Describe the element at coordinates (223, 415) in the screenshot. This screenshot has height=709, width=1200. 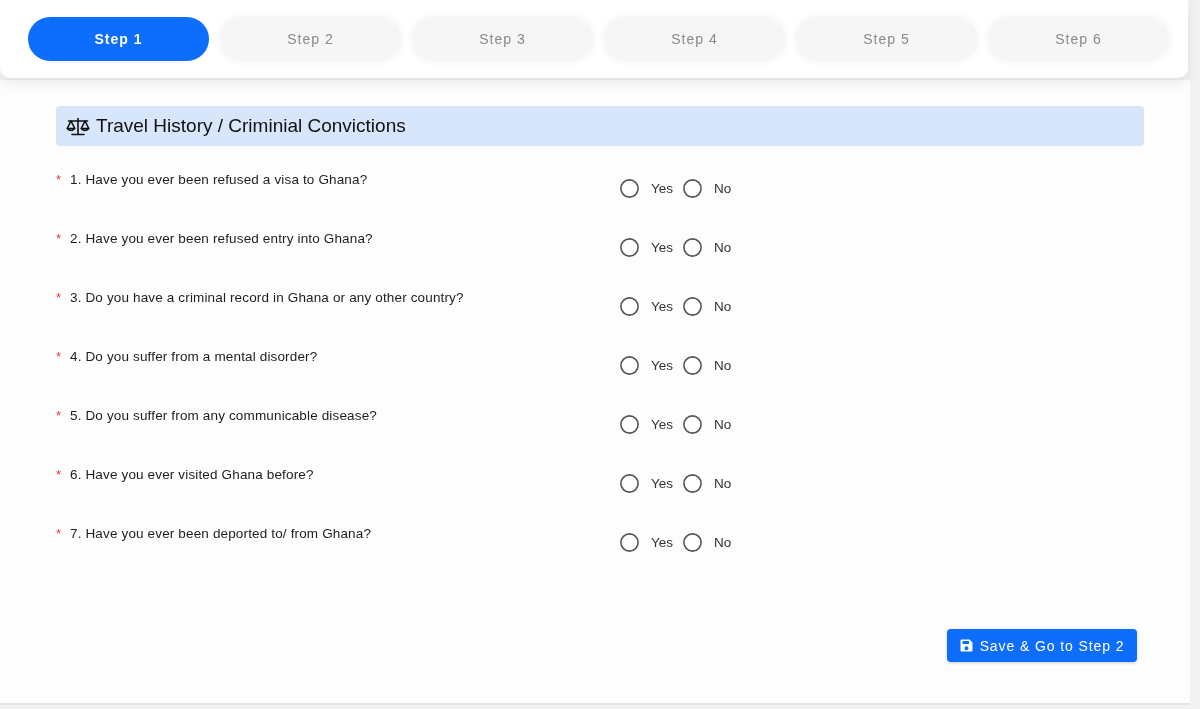
I see `question-text: 5. Do you suffer from any communicable disease?` at that location.